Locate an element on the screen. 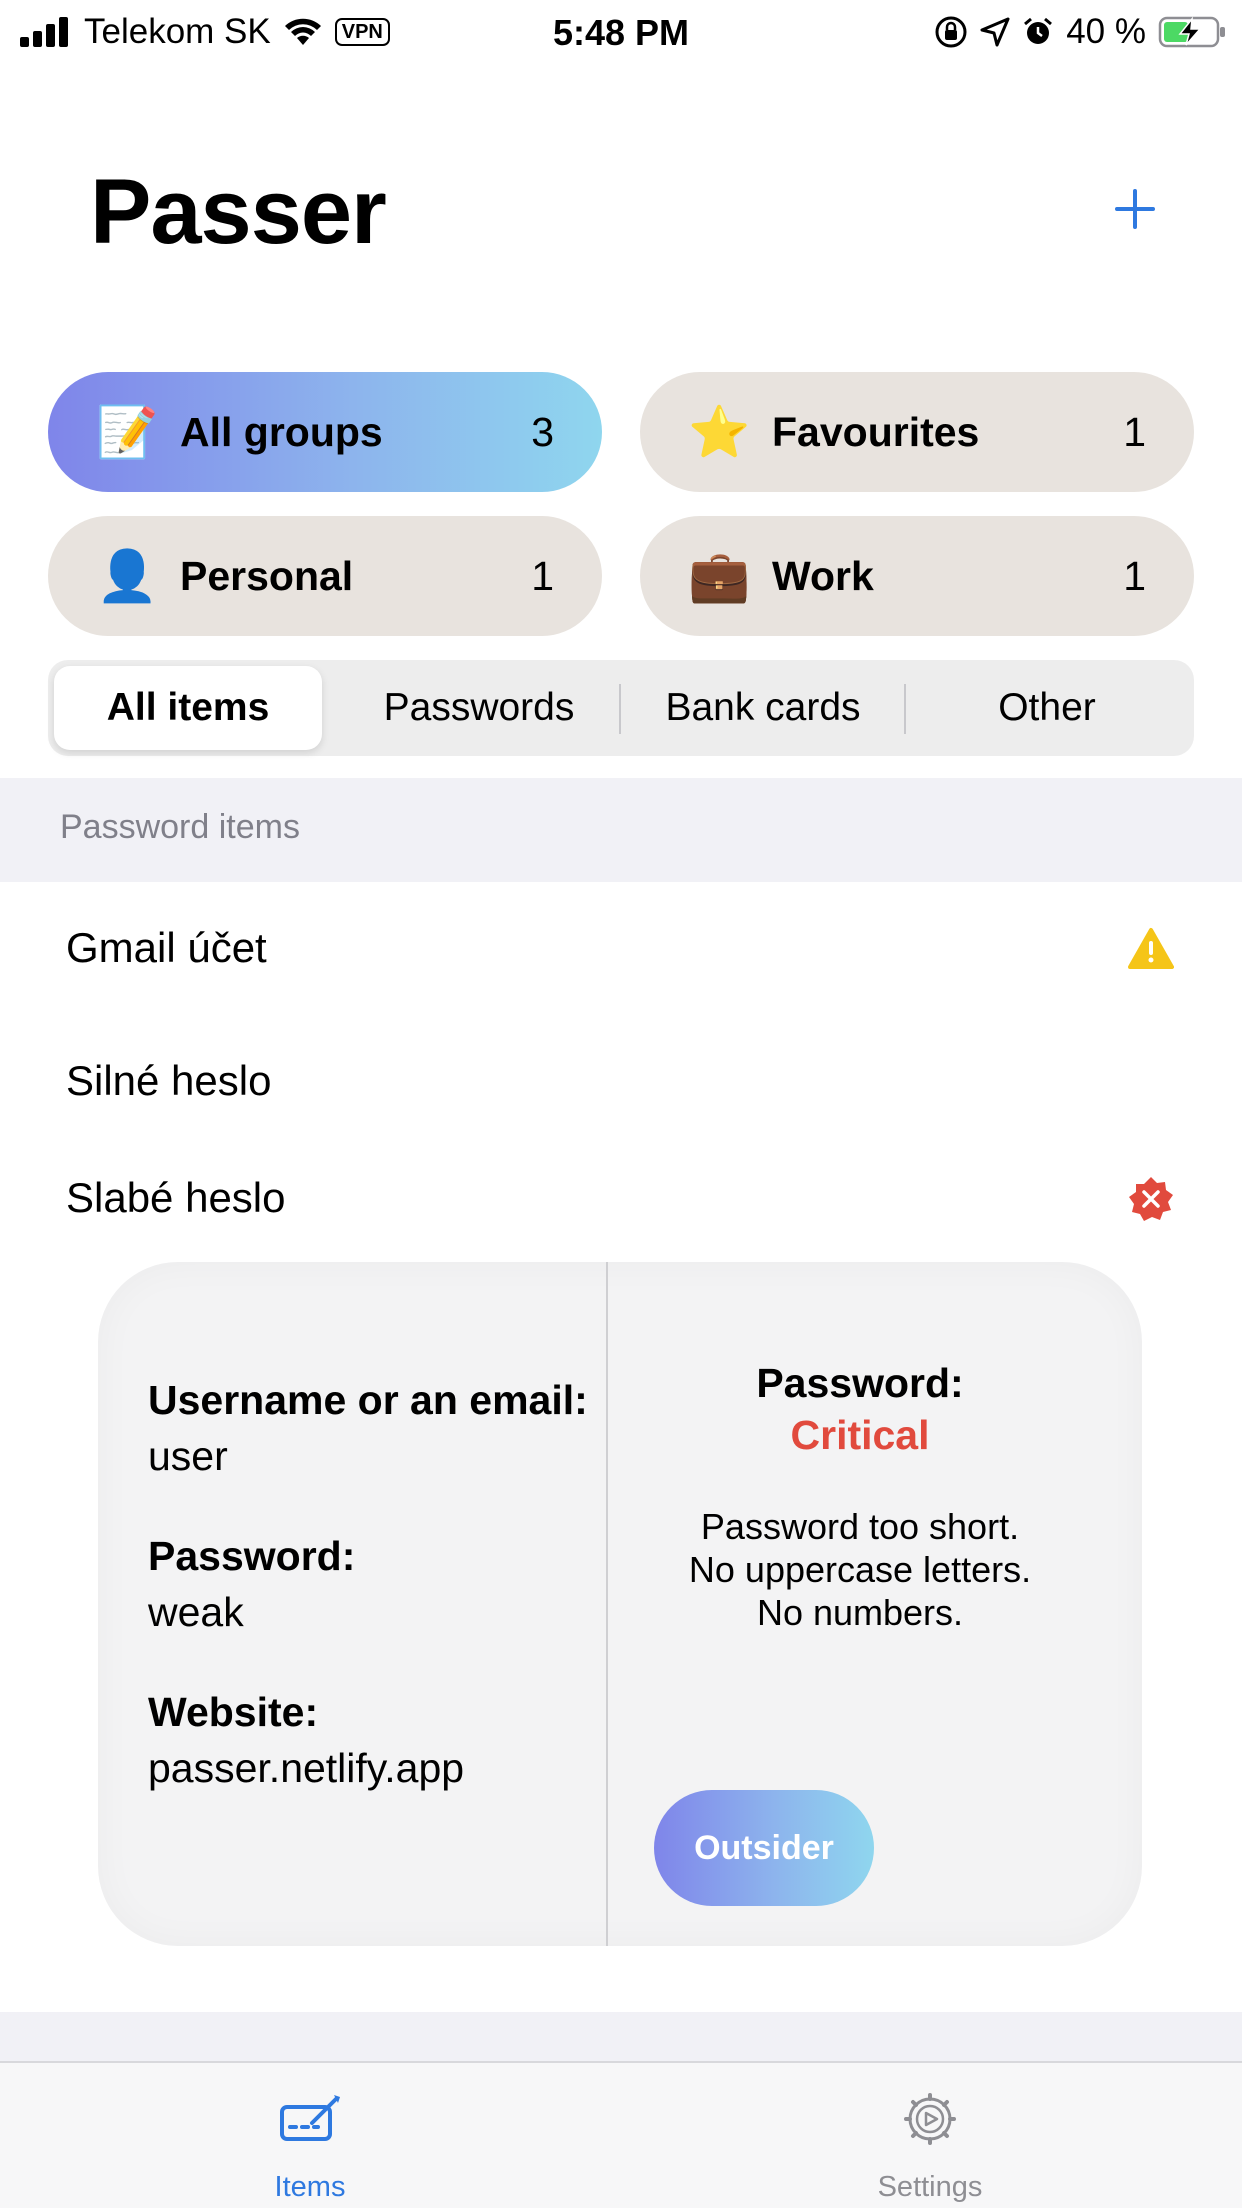 This screenshot has height=2208, width=1242. list-item: Silné heslo is located at coordinates (621, 1081).